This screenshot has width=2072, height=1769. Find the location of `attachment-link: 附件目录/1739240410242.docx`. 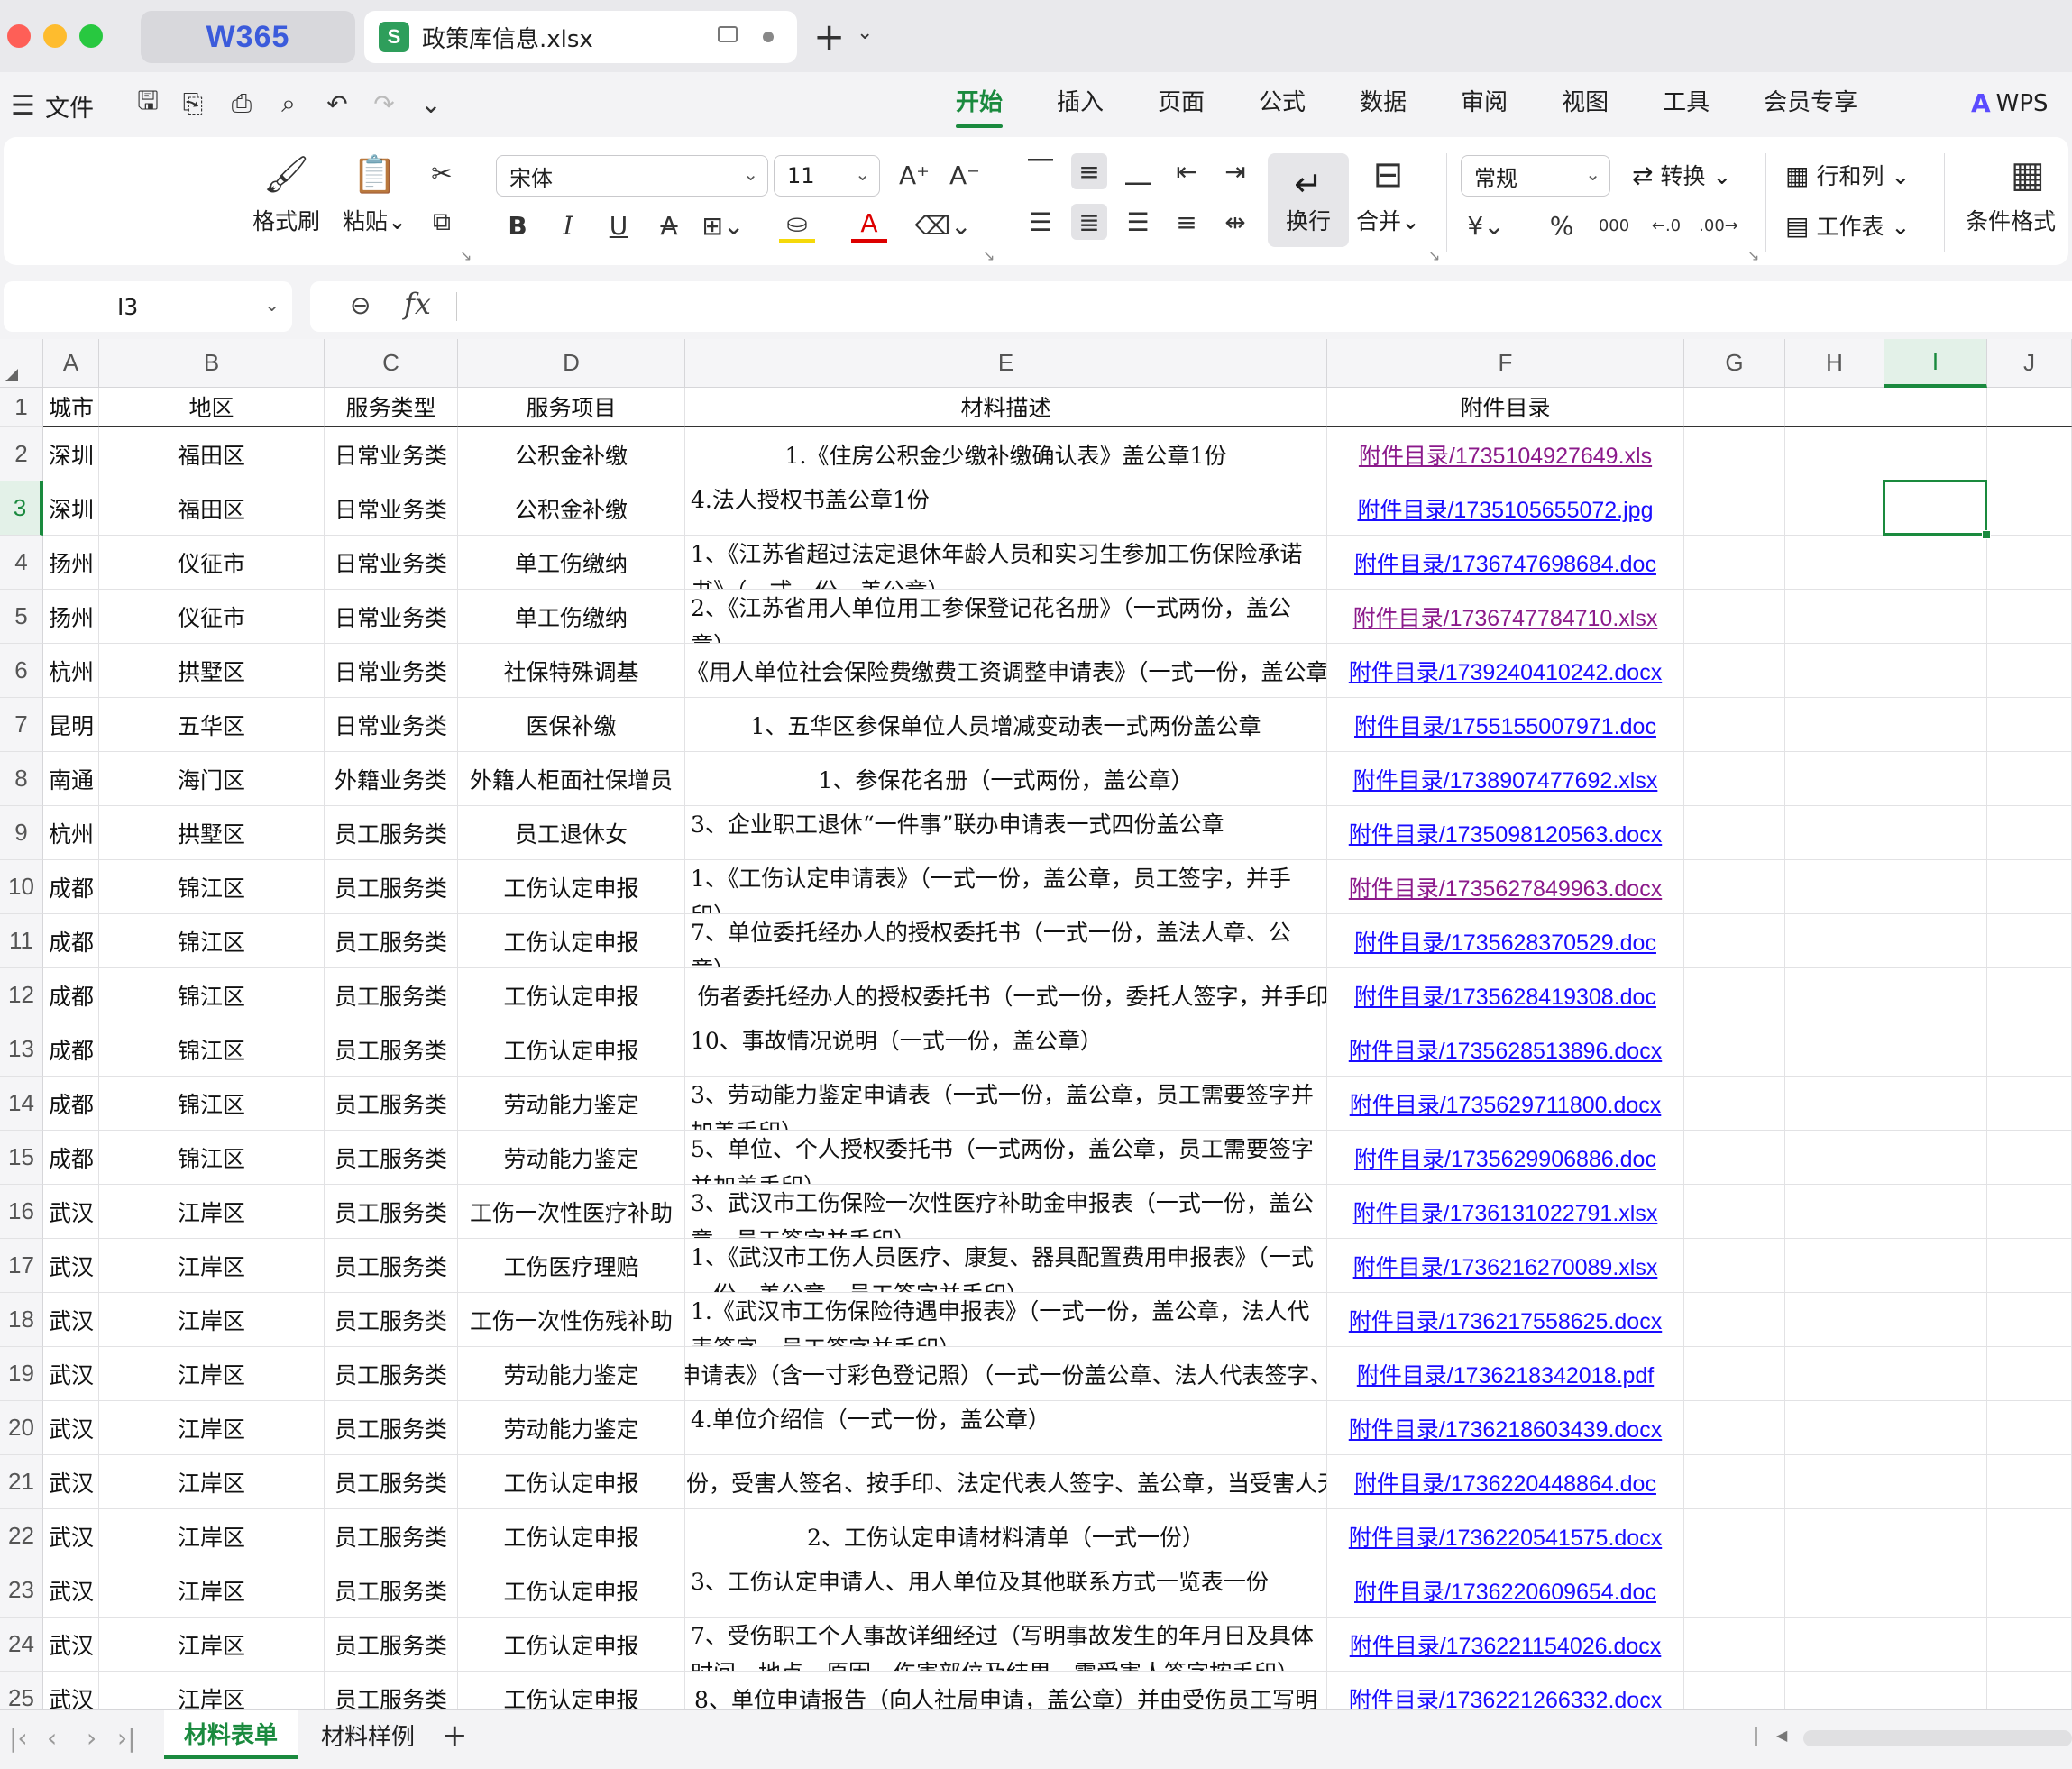

attachment-link: 附件目录/1739240410242.docx is located at coordinates (1505, 671).